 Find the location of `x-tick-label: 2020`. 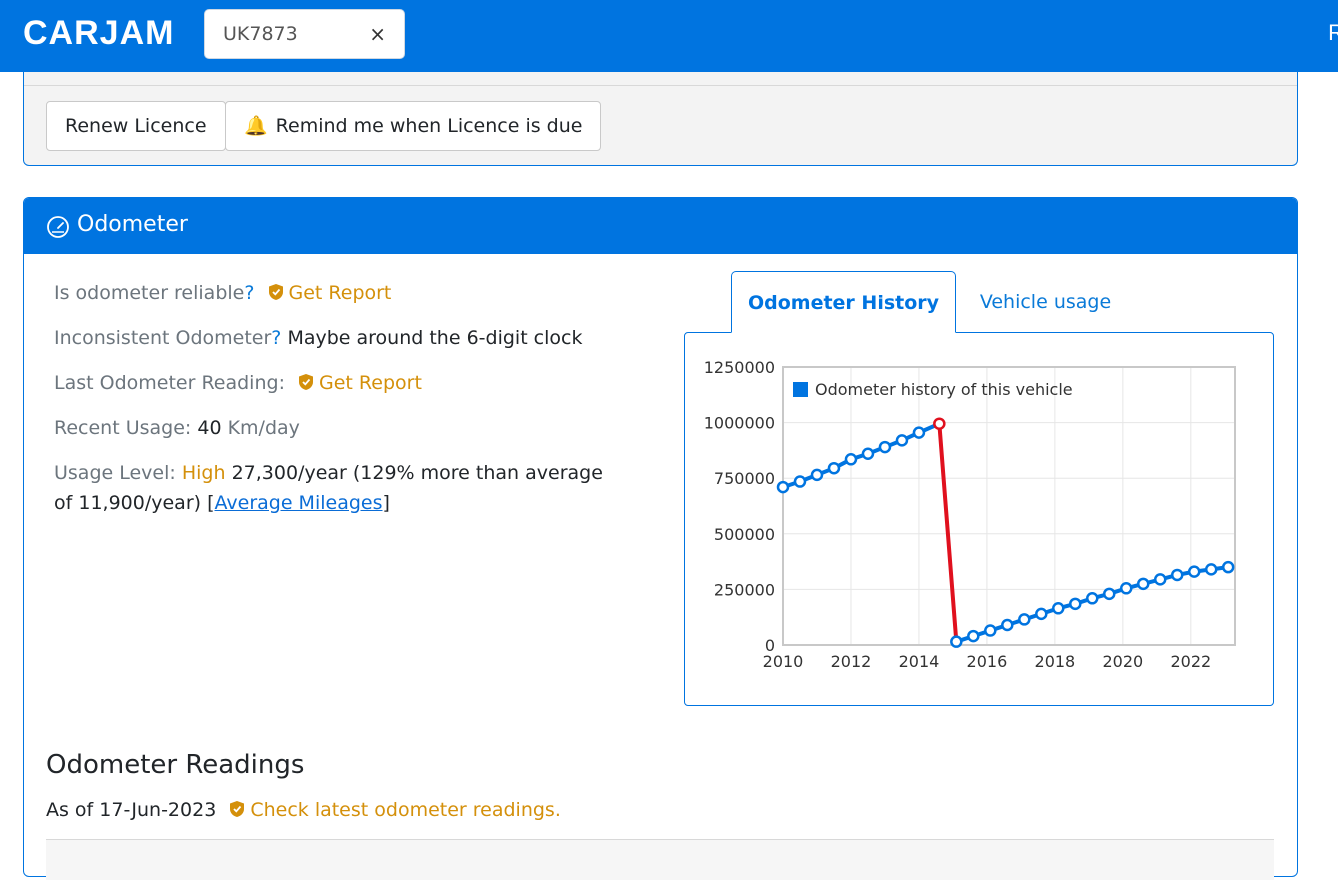

x-tick-label: 2020 is located at coordinates (1122, 661).